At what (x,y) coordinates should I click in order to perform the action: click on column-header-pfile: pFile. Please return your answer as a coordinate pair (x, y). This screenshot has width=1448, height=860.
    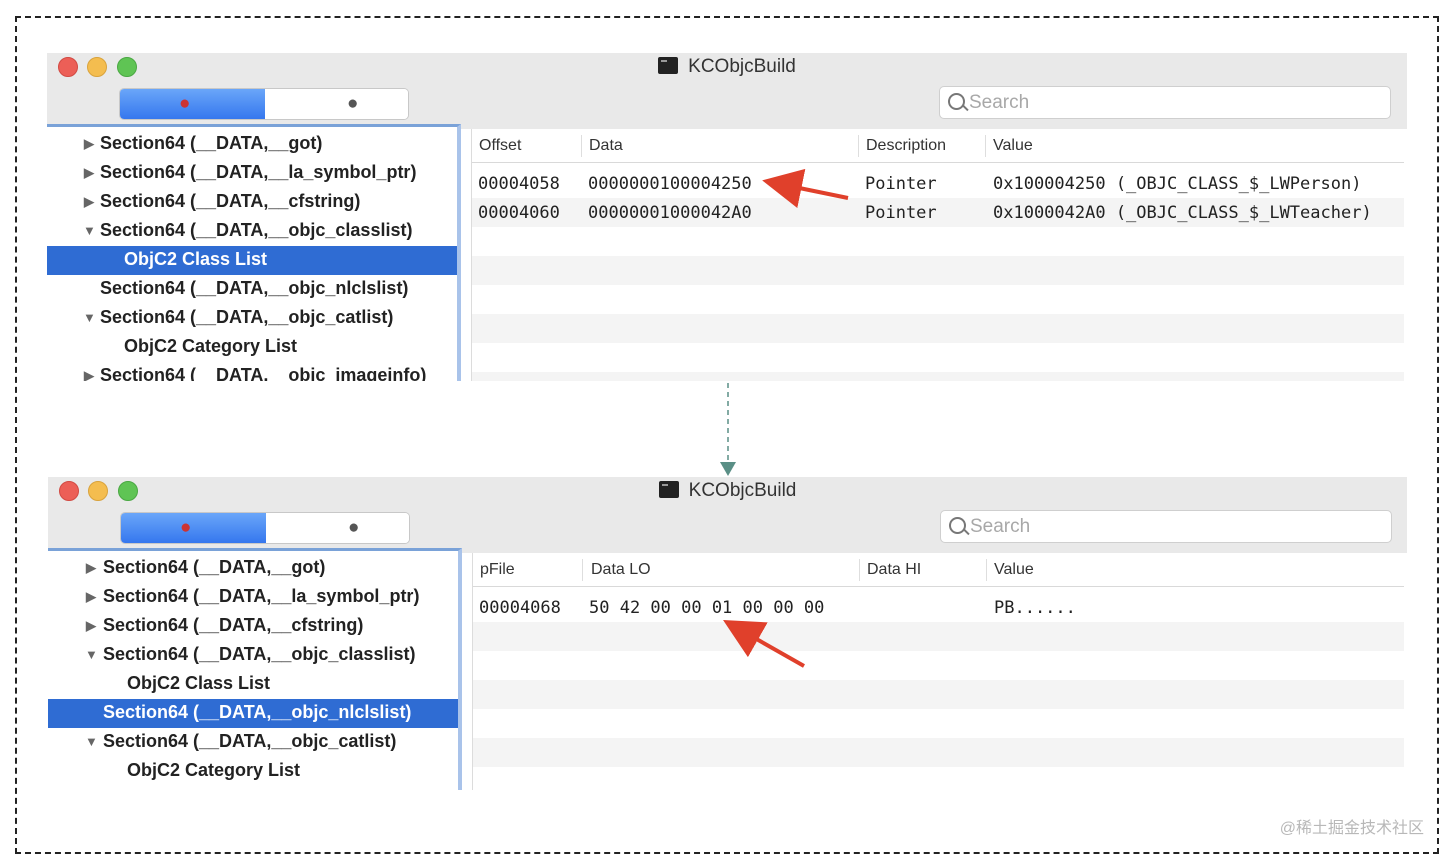
    Looking at the image, I should click on (497, 570).